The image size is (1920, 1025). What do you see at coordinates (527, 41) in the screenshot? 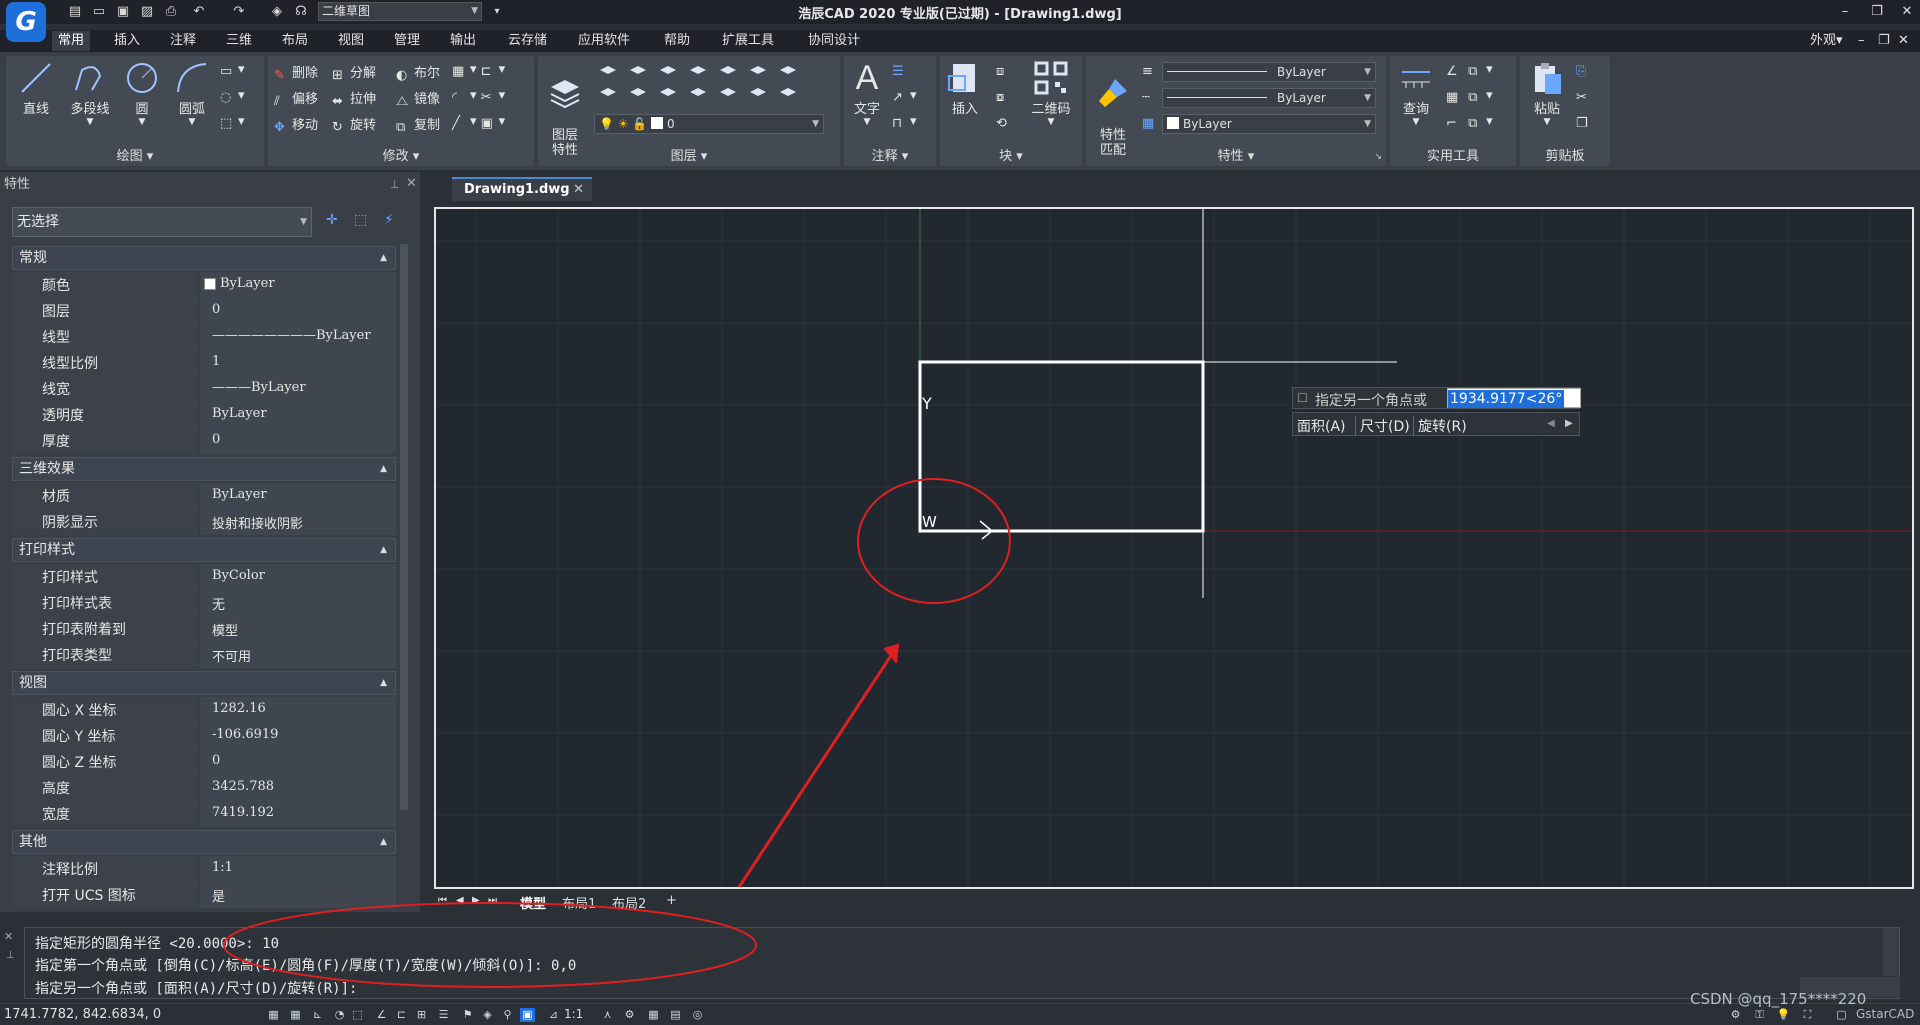
I see `tab-cloud: 云存储` at bounding box center [527, 41].